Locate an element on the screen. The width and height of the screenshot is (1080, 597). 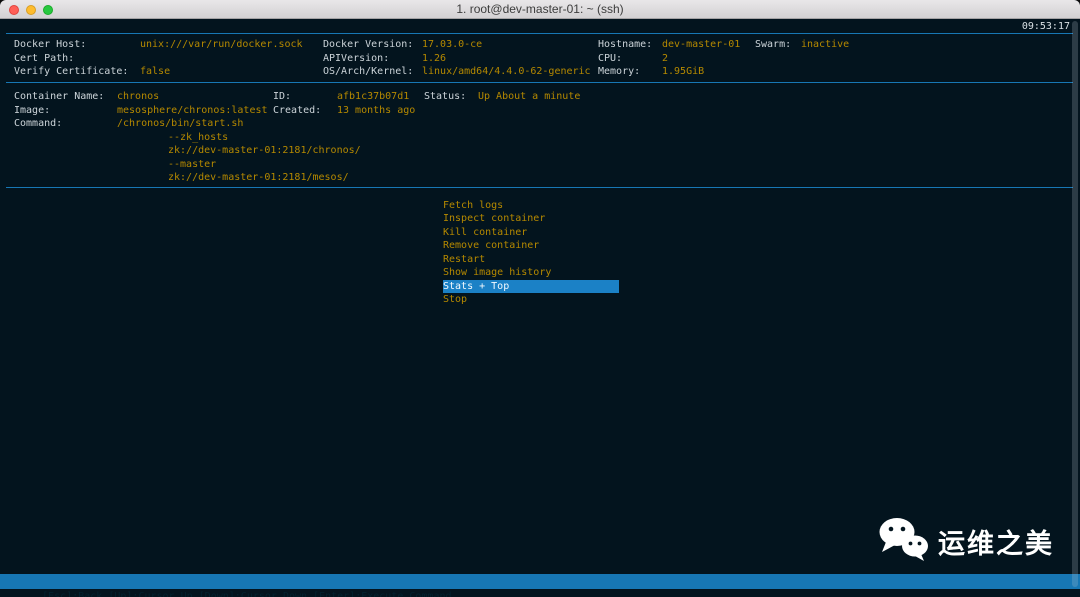
menu-item-stats-top: Stats + Top is located at coordinates (531, 286).